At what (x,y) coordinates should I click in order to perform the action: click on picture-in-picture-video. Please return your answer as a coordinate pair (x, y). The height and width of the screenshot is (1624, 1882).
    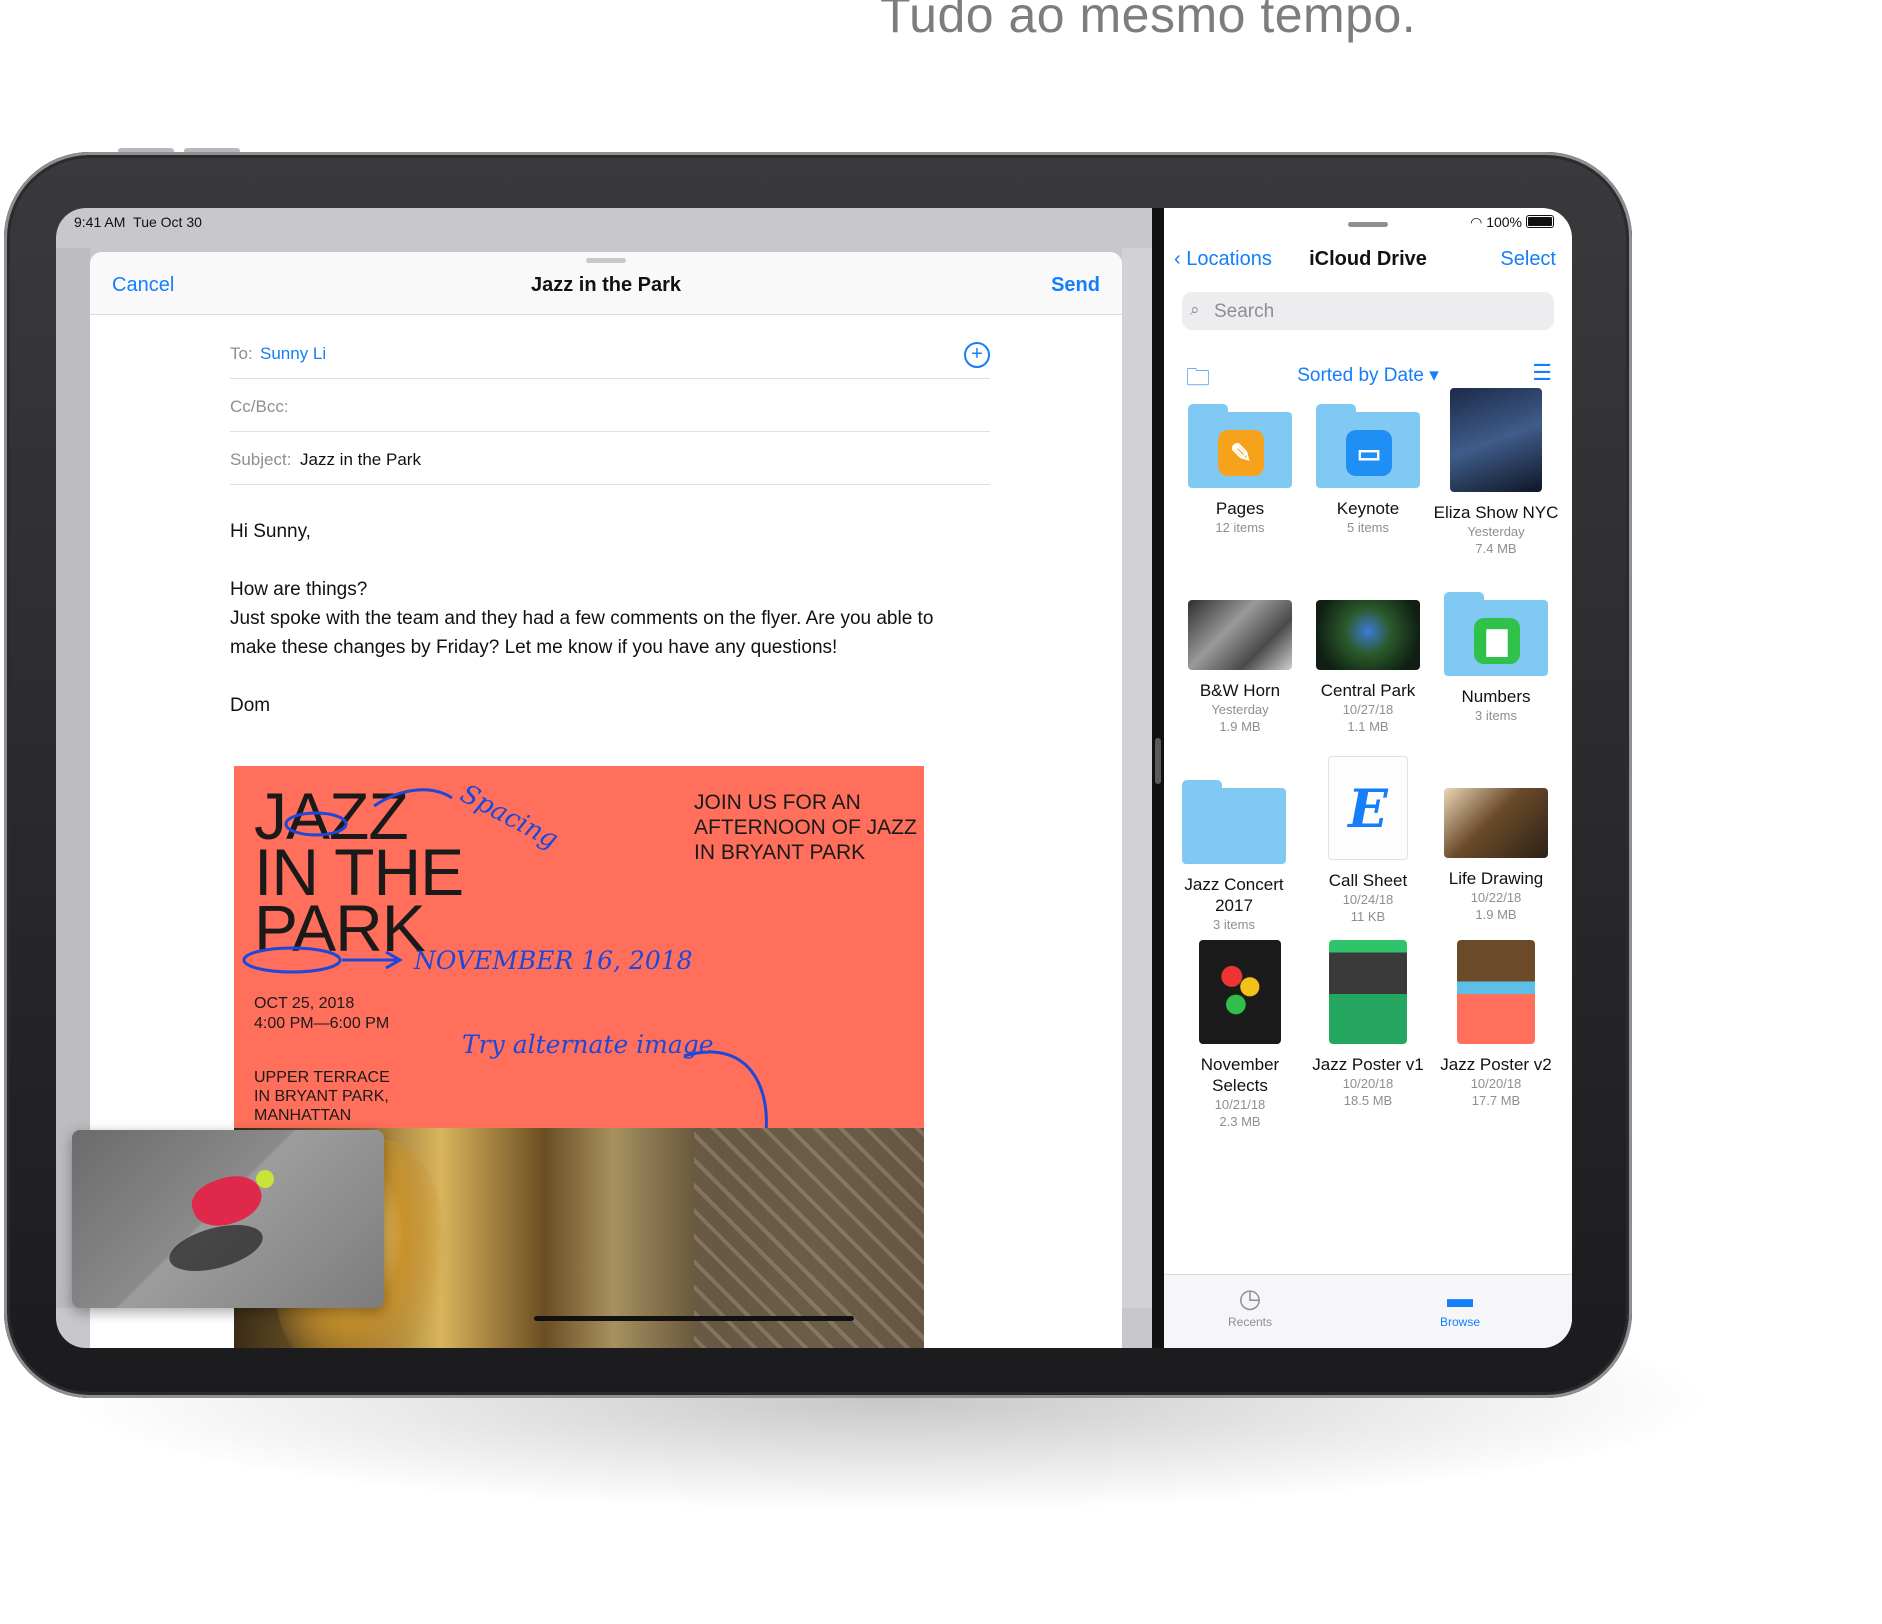
    Looking at the image, I should click on (228, 1219).